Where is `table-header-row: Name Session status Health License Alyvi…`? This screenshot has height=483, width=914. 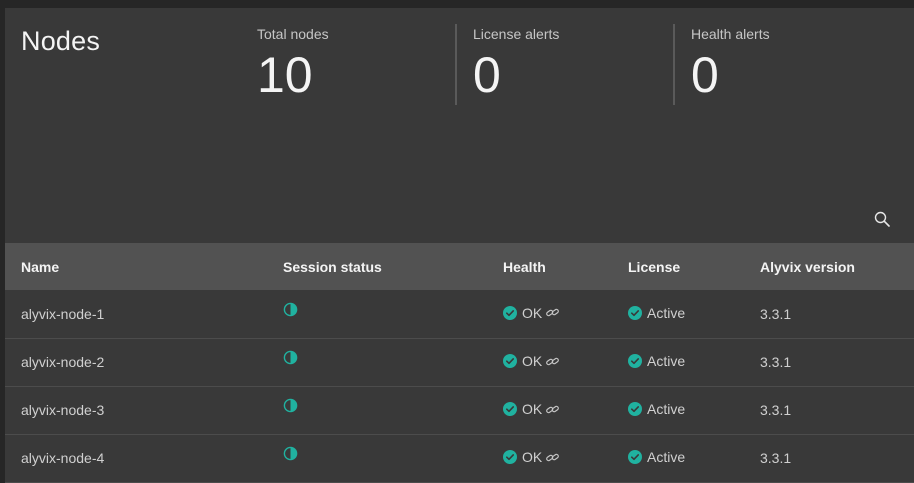 table-header-row: Name Session status Health License Alyvi… is located at coordinates (459, 266).